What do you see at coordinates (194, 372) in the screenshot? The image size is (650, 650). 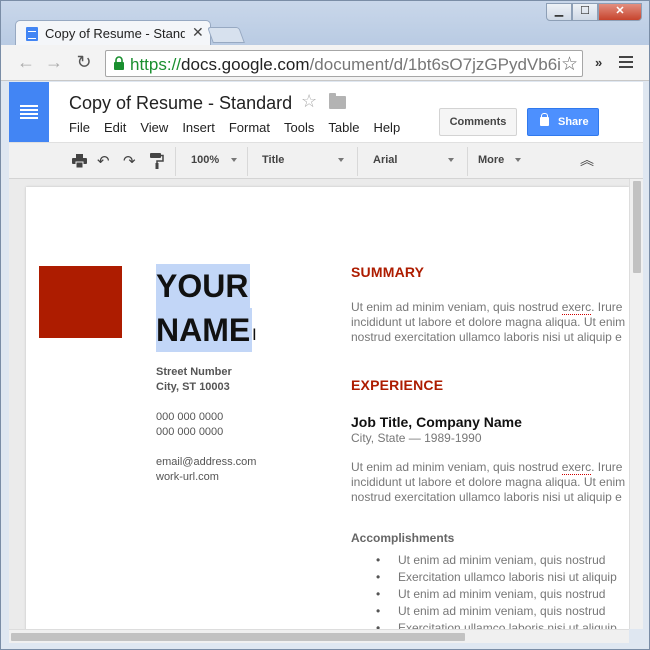 I see `contact-street: Street Number` at bounding box center [194, 372].